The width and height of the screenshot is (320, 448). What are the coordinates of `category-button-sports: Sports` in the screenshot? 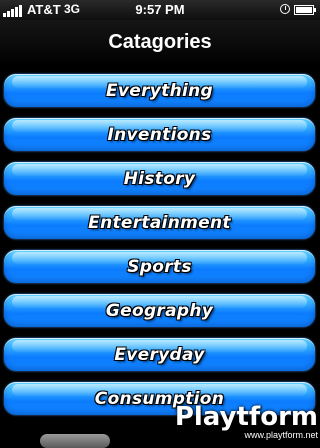 It's located at (159, 266).